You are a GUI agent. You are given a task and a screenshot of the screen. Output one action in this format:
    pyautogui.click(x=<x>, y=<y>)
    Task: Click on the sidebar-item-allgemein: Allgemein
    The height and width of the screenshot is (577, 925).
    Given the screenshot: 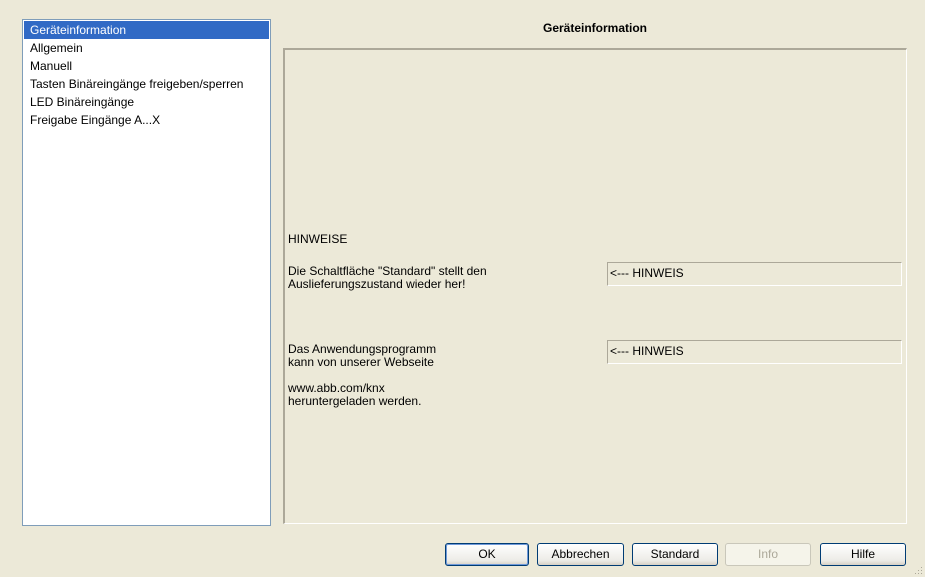 What is the action you would take?
    pyautogui.click(x=146, y=48)
    